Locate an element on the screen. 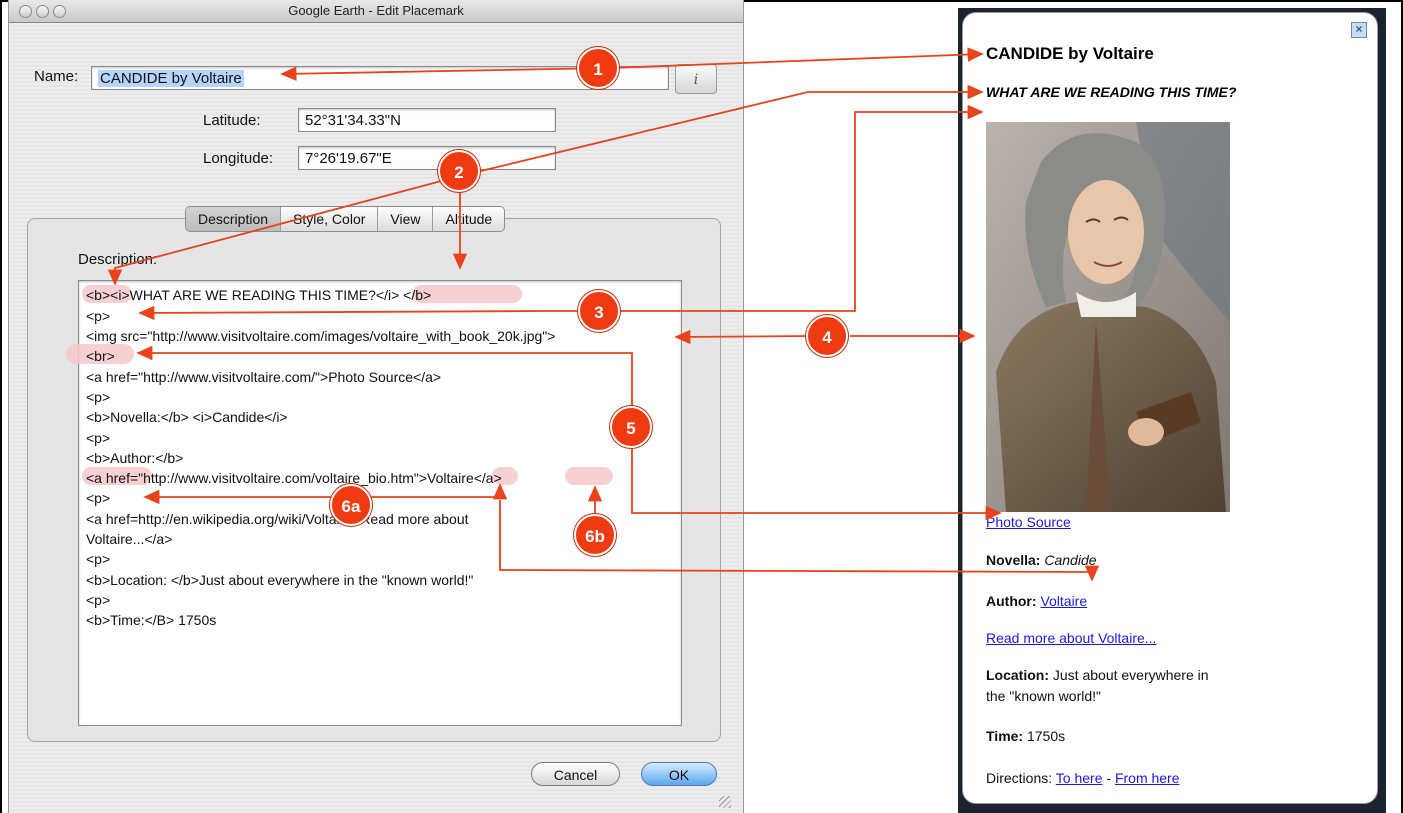  arrow-6a-right is located at coordinates (439, 491).